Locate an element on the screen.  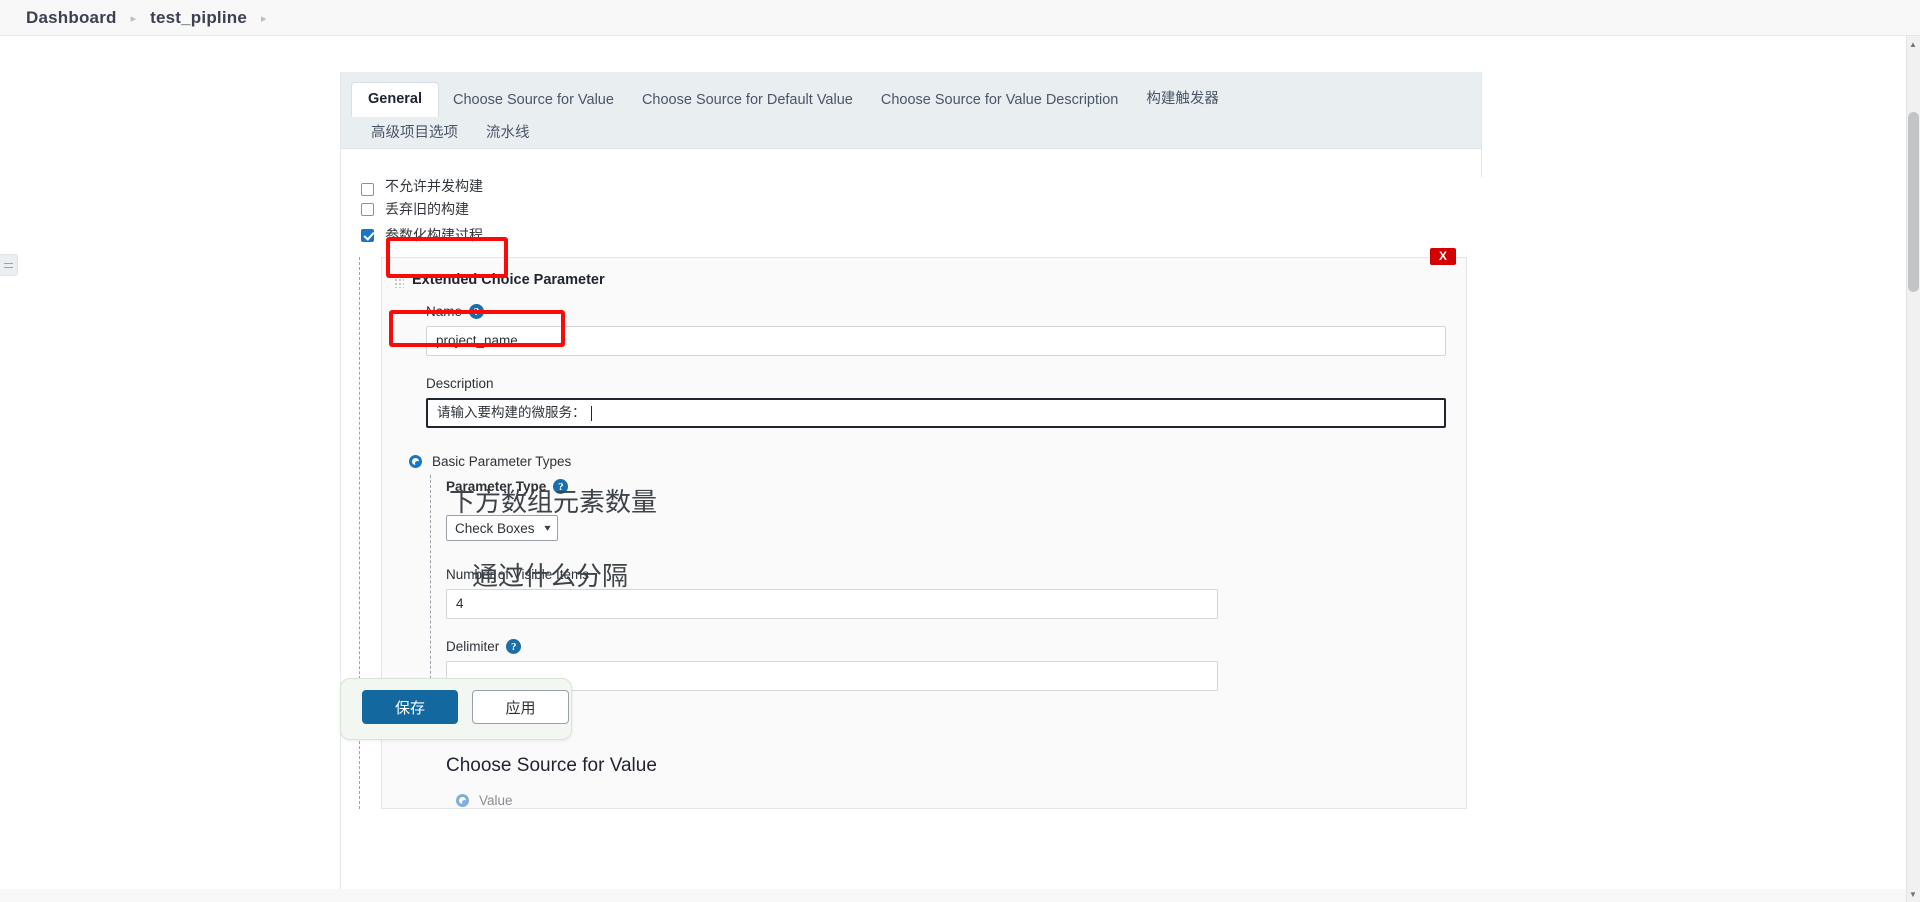
section-heading-choose-source-for-value: Choose Source for Value is located at coordinates (551, 765).